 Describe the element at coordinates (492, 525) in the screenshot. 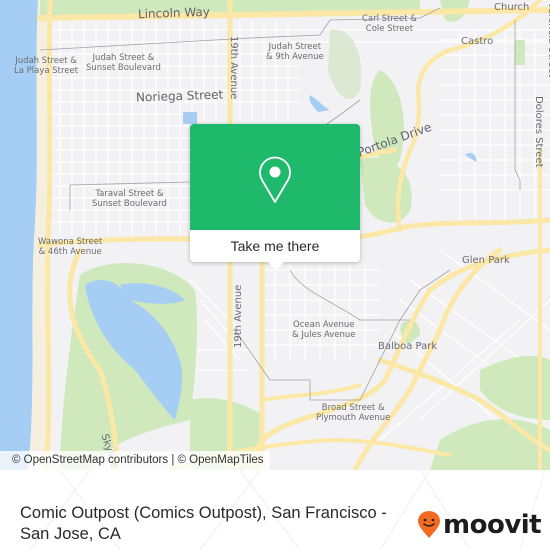

I see `moovit-wordmark: moovit` at that location.